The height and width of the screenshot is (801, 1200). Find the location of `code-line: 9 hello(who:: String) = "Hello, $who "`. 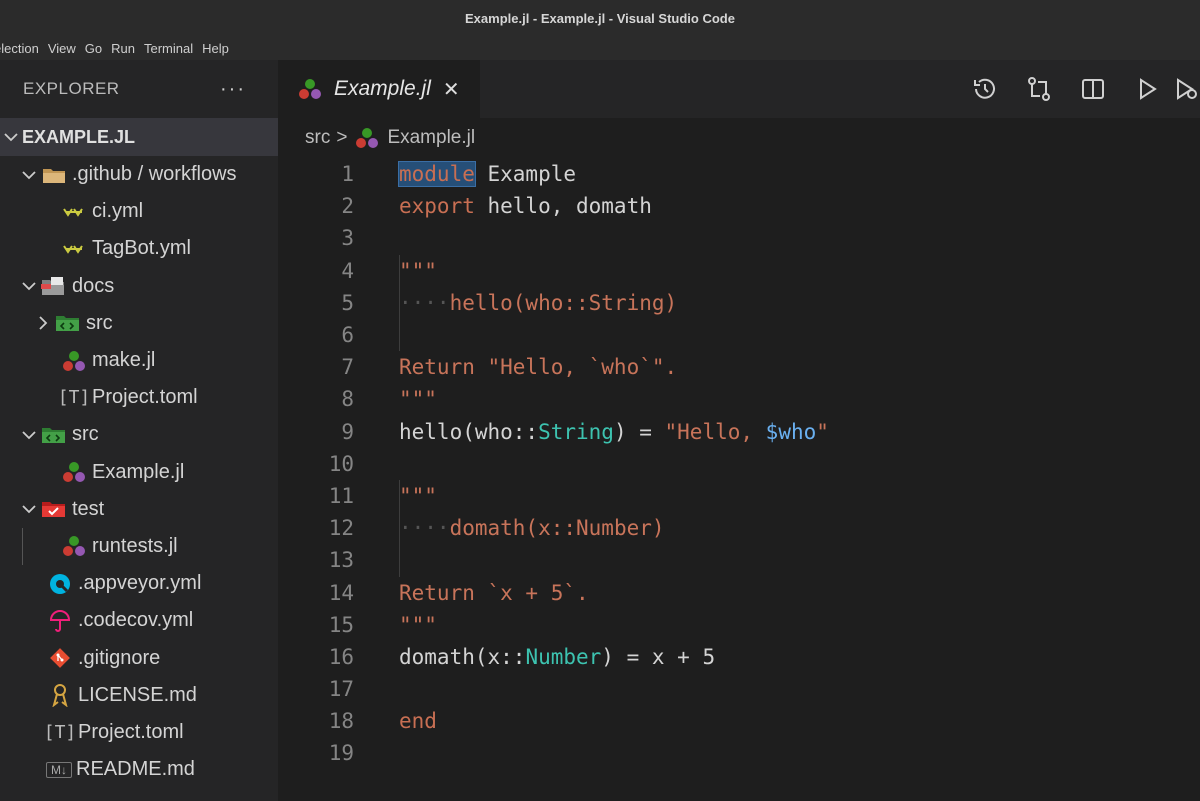

code-line: 9 hello(who:: String) = "Hello, $who " is located at coordinates (739, 432).